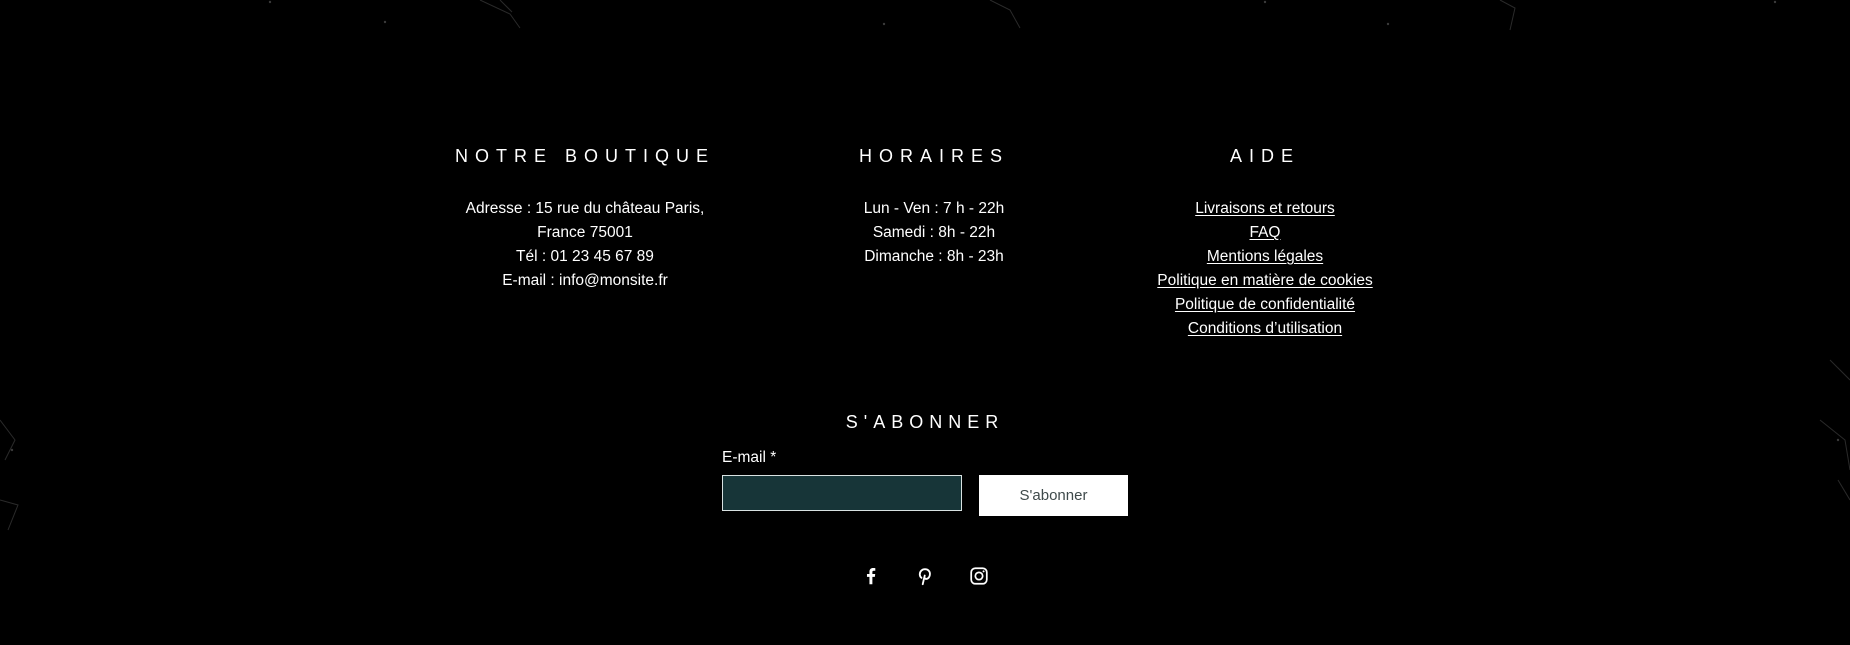  Describe the element at coordinates (934, 256) in the screenshot. I see `hours-sunday: Dimanche : 8h - 23h` at that location.